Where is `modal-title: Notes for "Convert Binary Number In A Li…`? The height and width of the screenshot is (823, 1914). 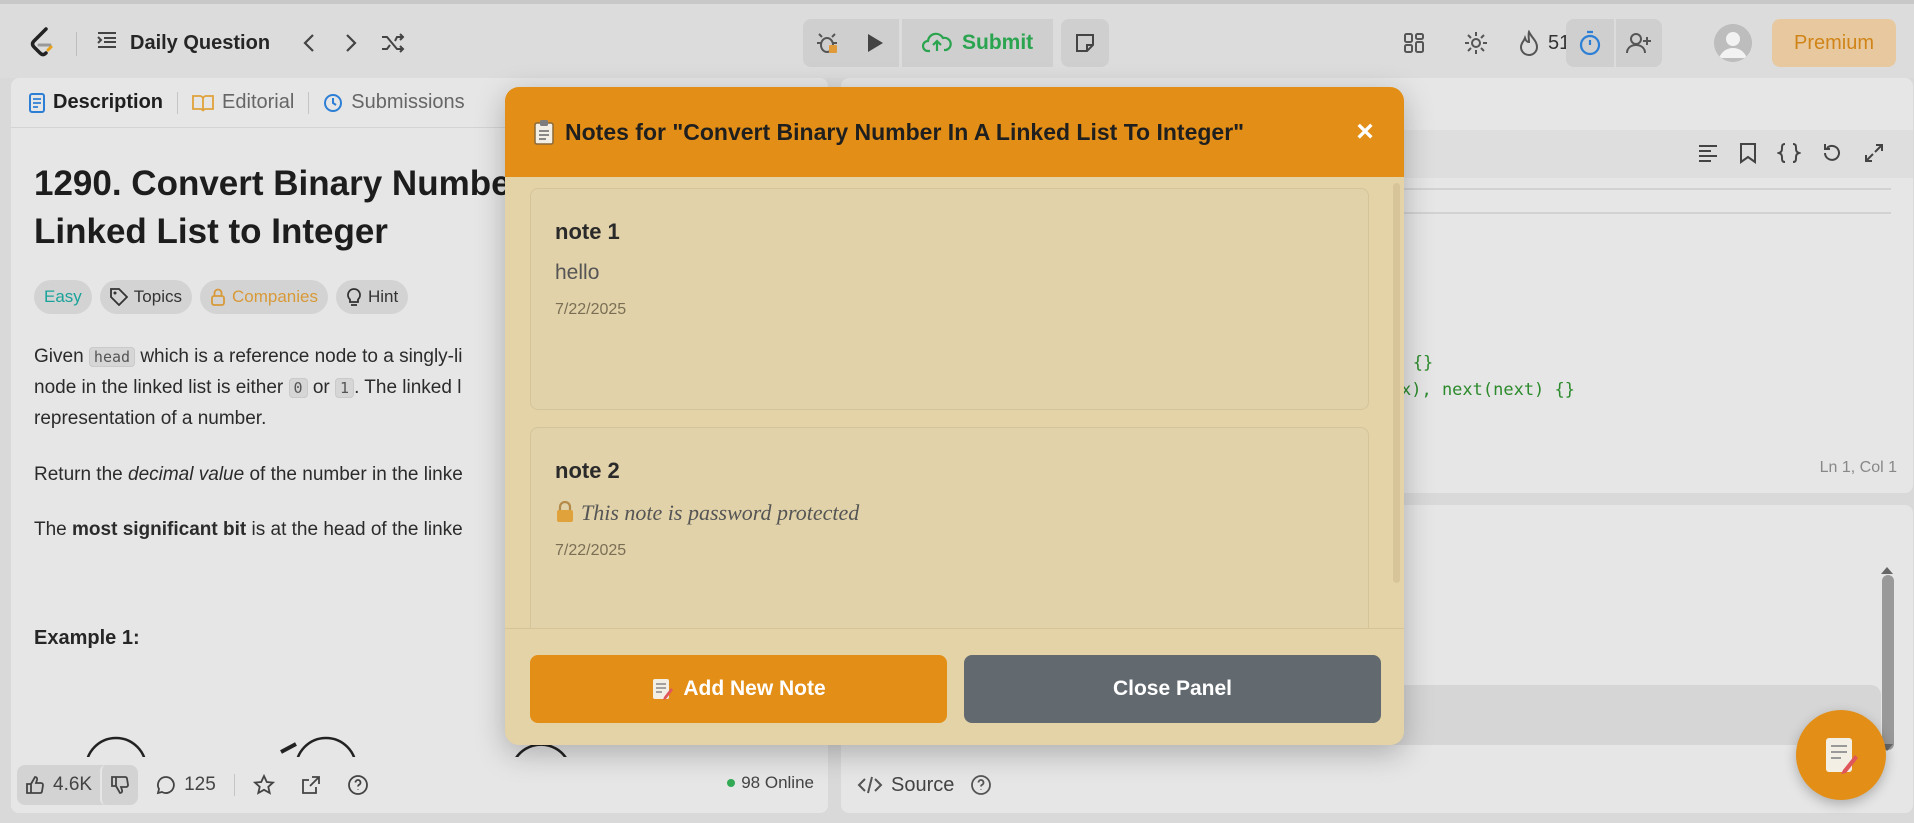
modal-title: Notes for "Convert Binary Number In A Li… is located at coordinates (905, 131).